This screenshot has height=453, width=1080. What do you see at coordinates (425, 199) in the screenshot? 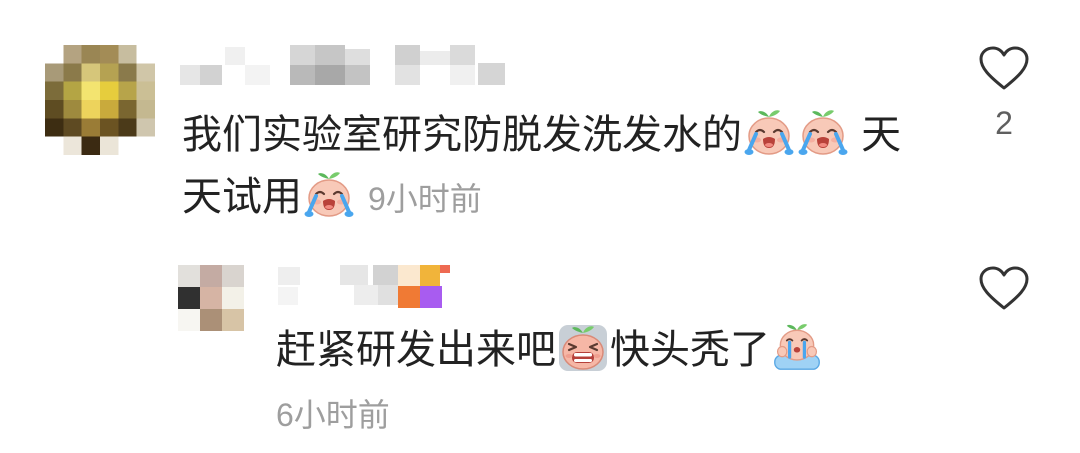
I see `comment-timestamp: 9小时前` at bounding box center [425, 199].